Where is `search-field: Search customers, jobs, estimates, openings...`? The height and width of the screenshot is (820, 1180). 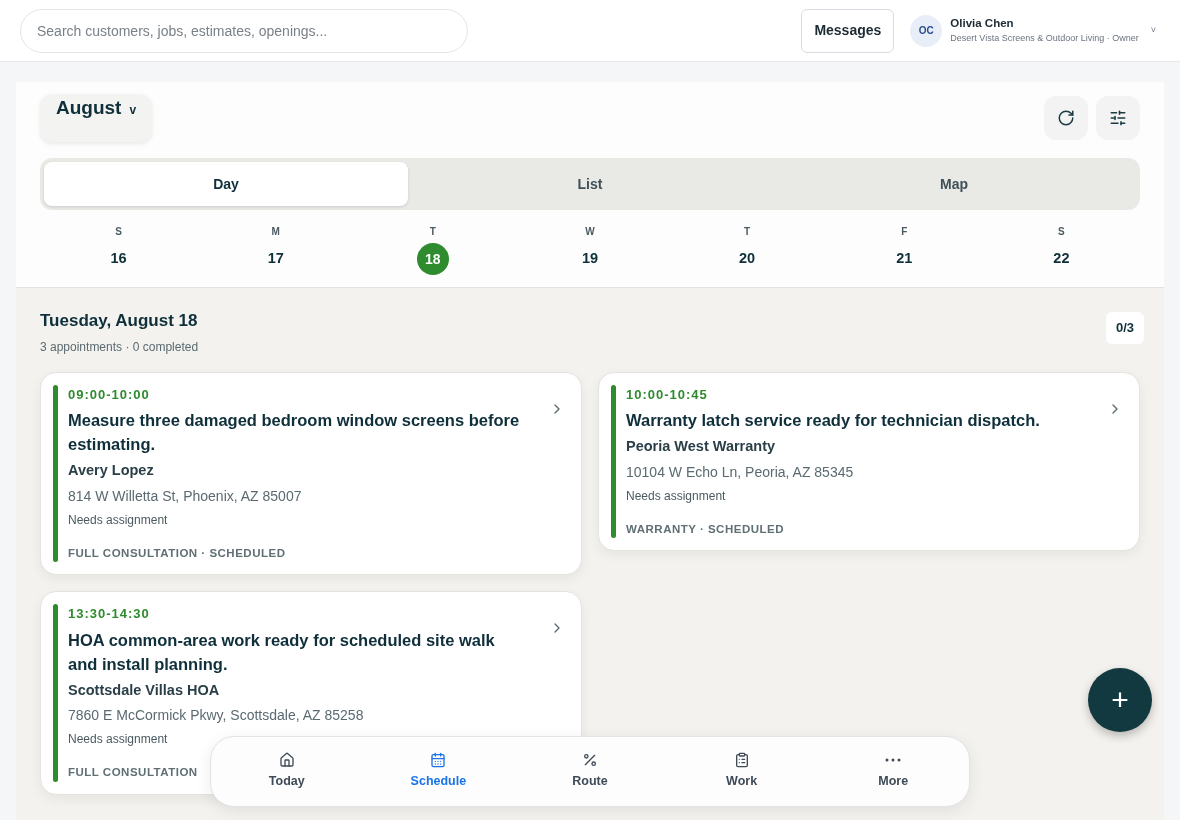
search-field: Search customers, jobs, estimates, openings... is located at coordinates (244, 30).